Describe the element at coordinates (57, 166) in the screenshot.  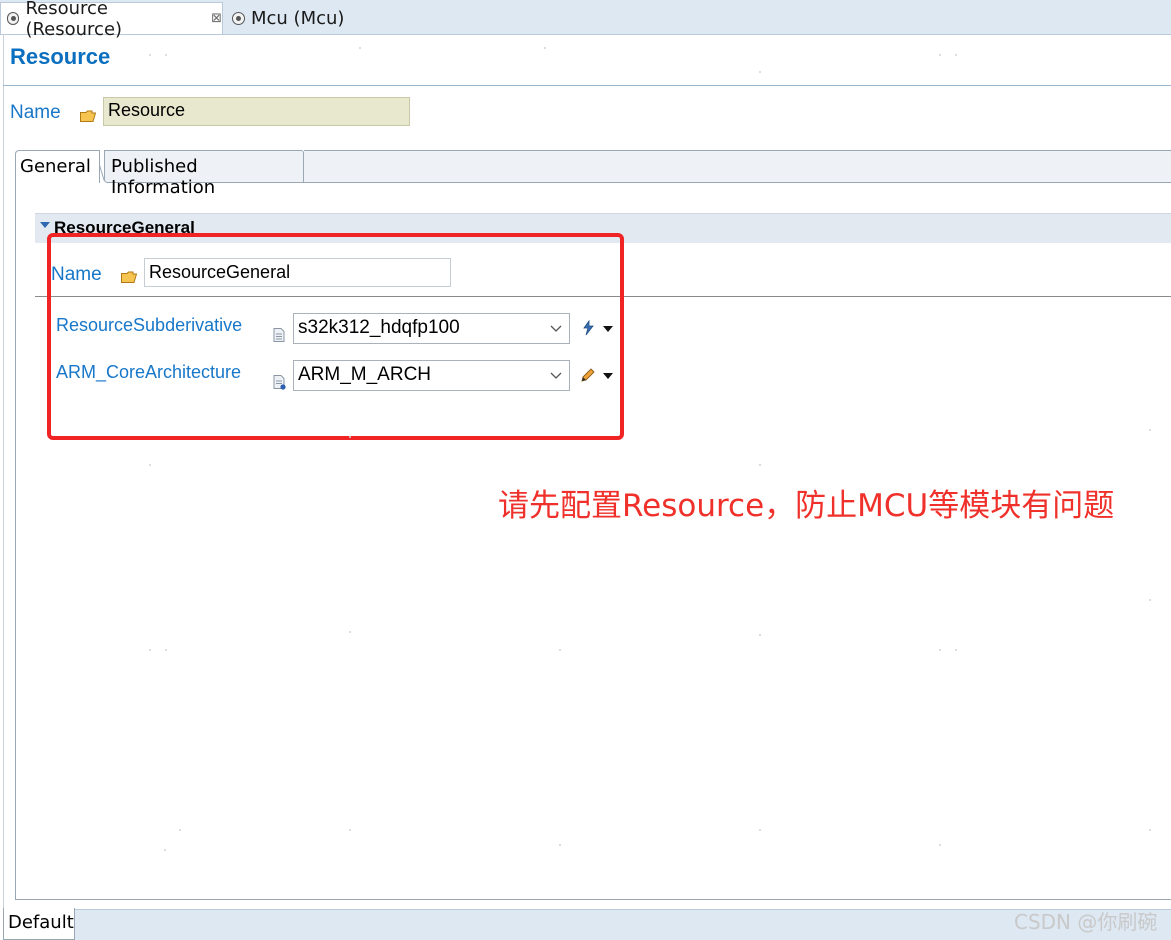
I see `tab-general: General` at that location.